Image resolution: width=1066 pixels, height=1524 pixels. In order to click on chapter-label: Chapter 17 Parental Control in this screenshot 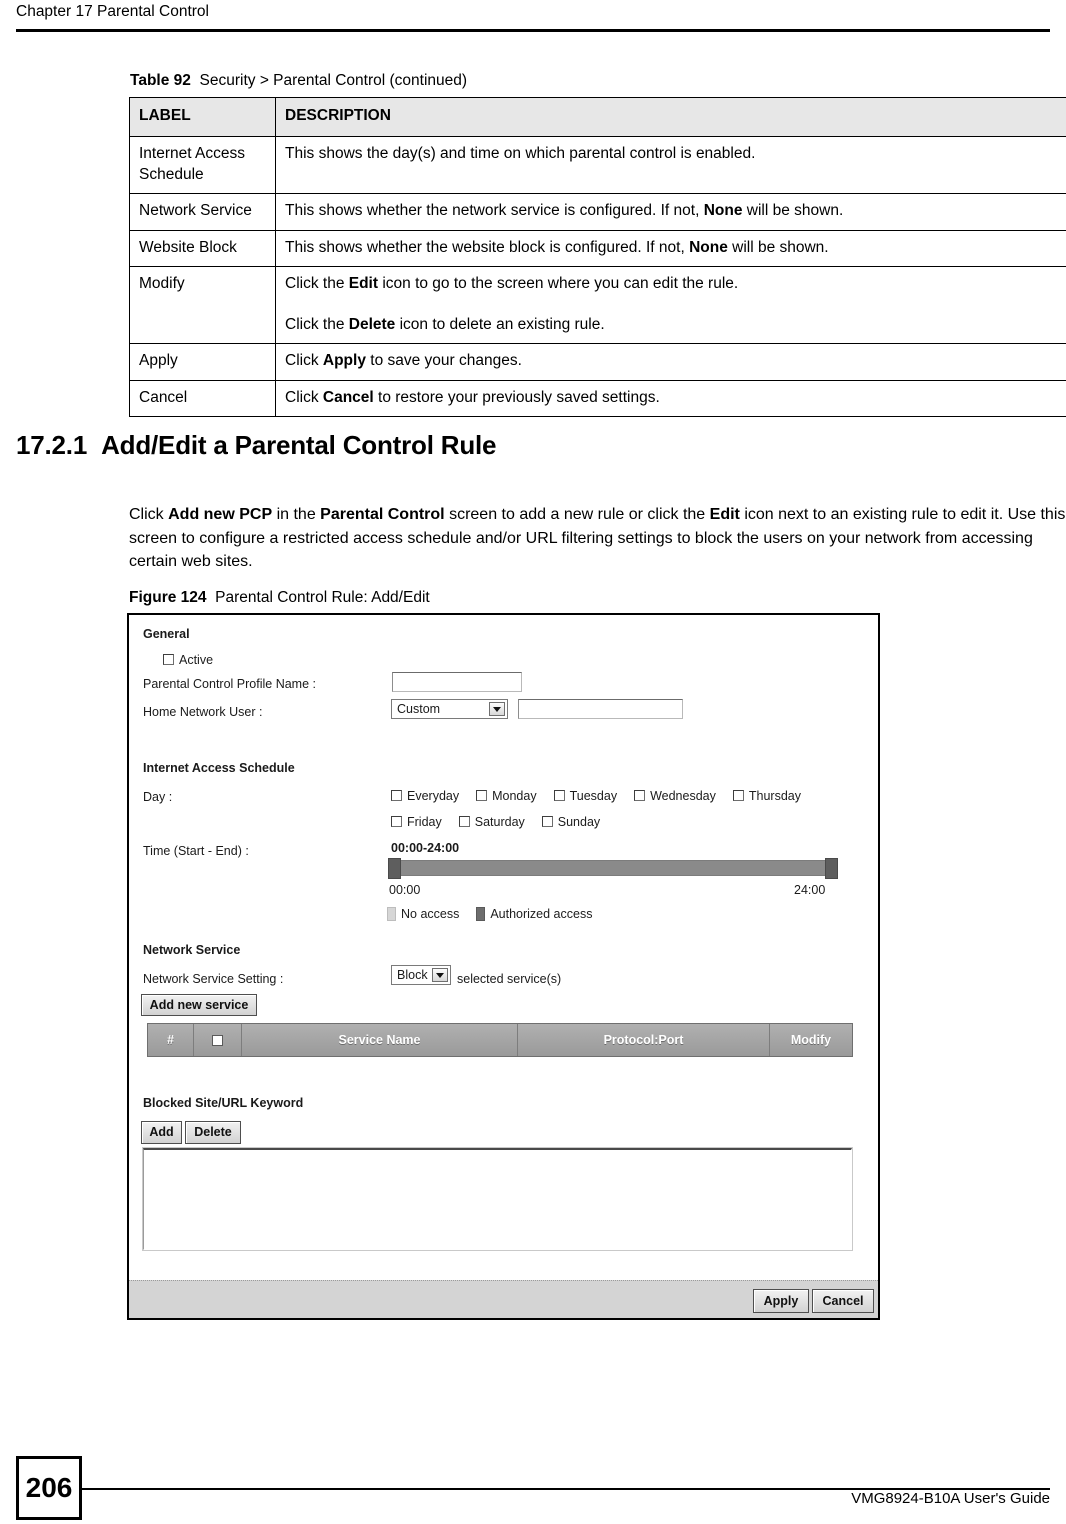, I will do `click(113, 11)`.